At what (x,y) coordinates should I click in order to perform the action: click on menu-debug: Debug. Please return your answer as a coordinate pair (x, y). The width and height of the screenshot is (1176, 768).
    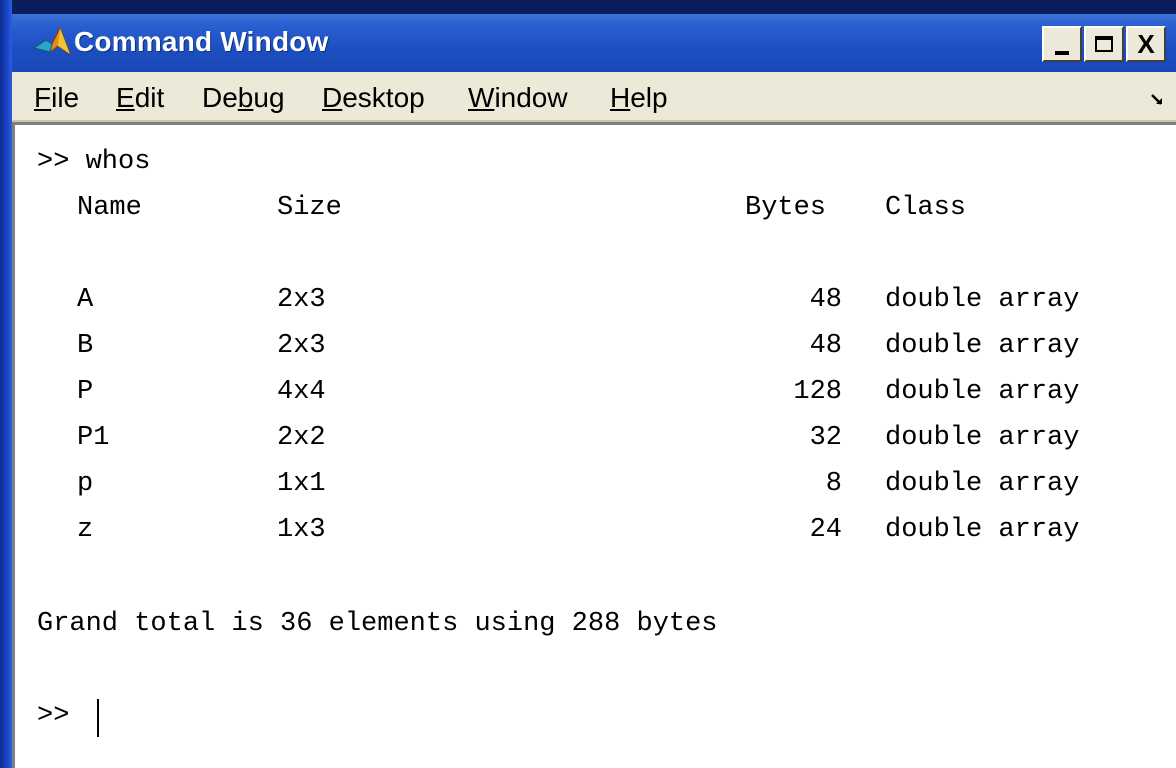
    Looking at the image, I should click on (243, 98).